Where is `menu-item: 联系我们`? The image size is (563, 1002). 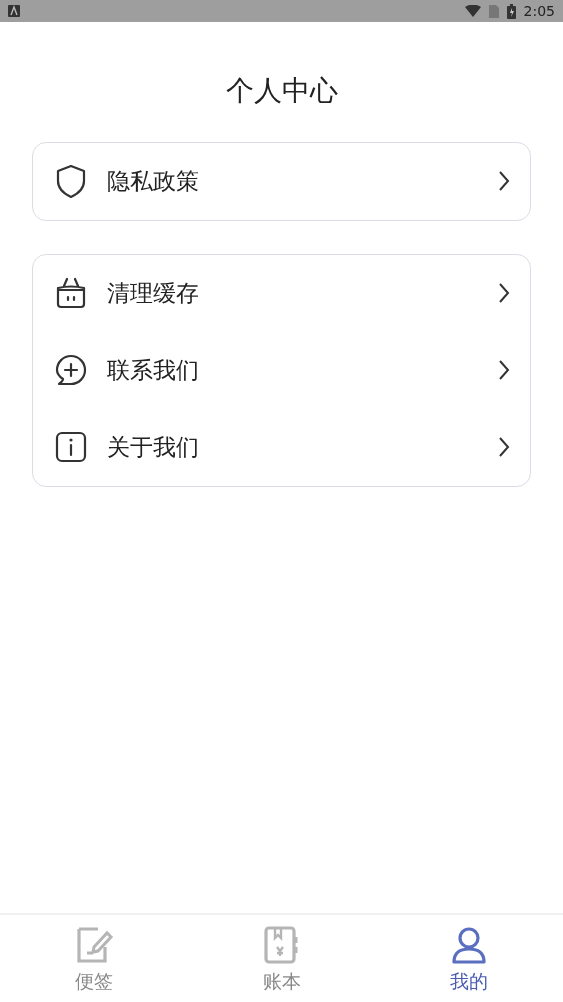 menu-item: 联系我们 is located at coordinates (281, 370).